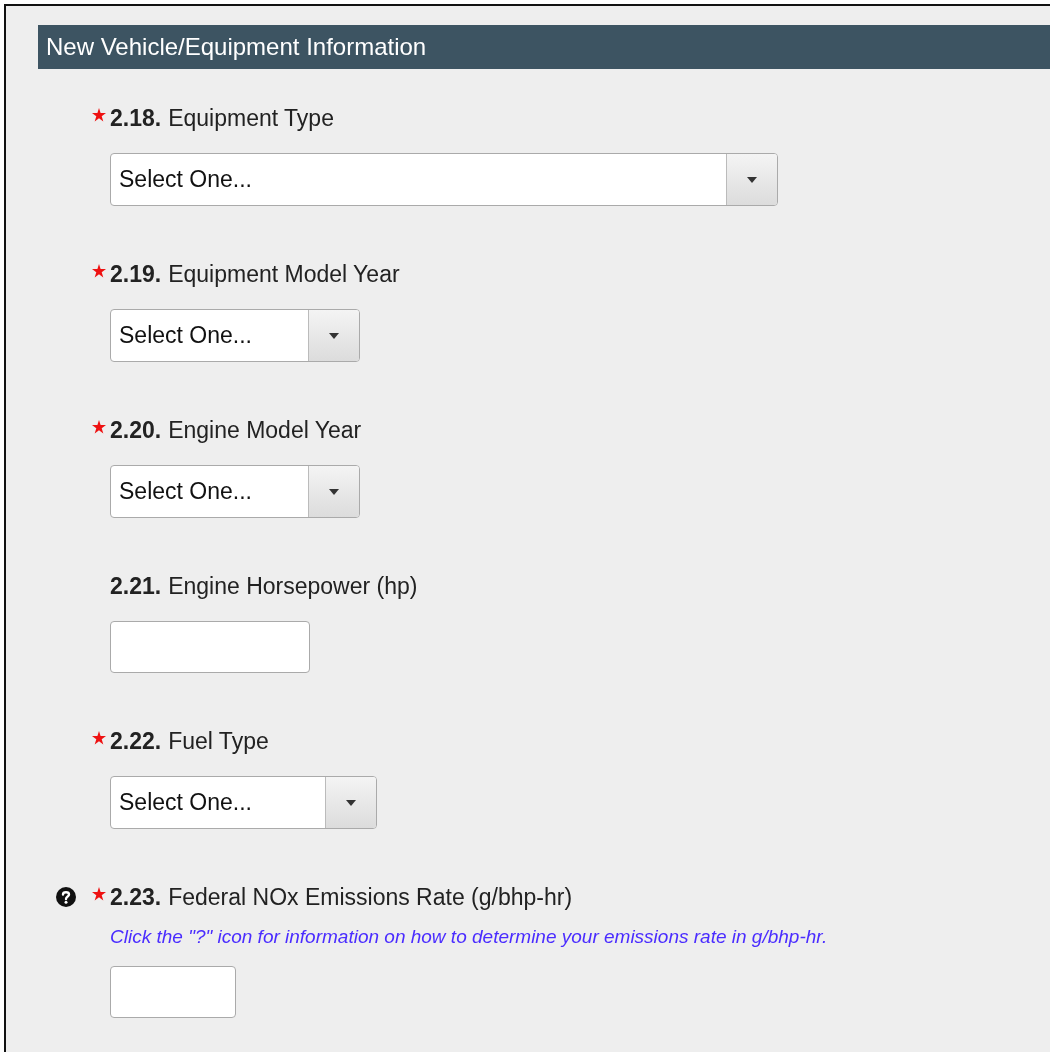 The image size is (1050, 1052). What do you see at coordinates (136, 897) in the screenshot?
I see `field-number: 2.23.` at bounding box center [136, 897].